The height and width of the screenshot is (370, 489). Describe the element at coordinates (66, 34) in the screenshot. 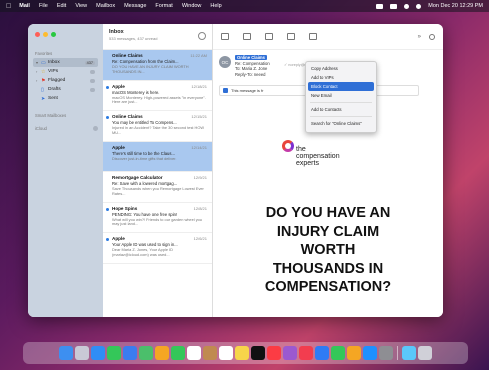

I see `traffic-lights` at that location.